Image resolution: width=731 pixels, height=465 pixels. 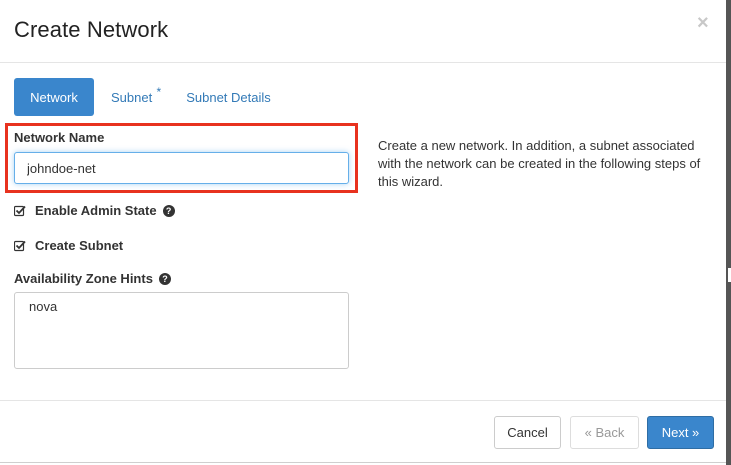 What do you see at coordinates (363, 31) in the screenshot?
I see `modal-header: Create Network ×` at bounding box center [363, 31].